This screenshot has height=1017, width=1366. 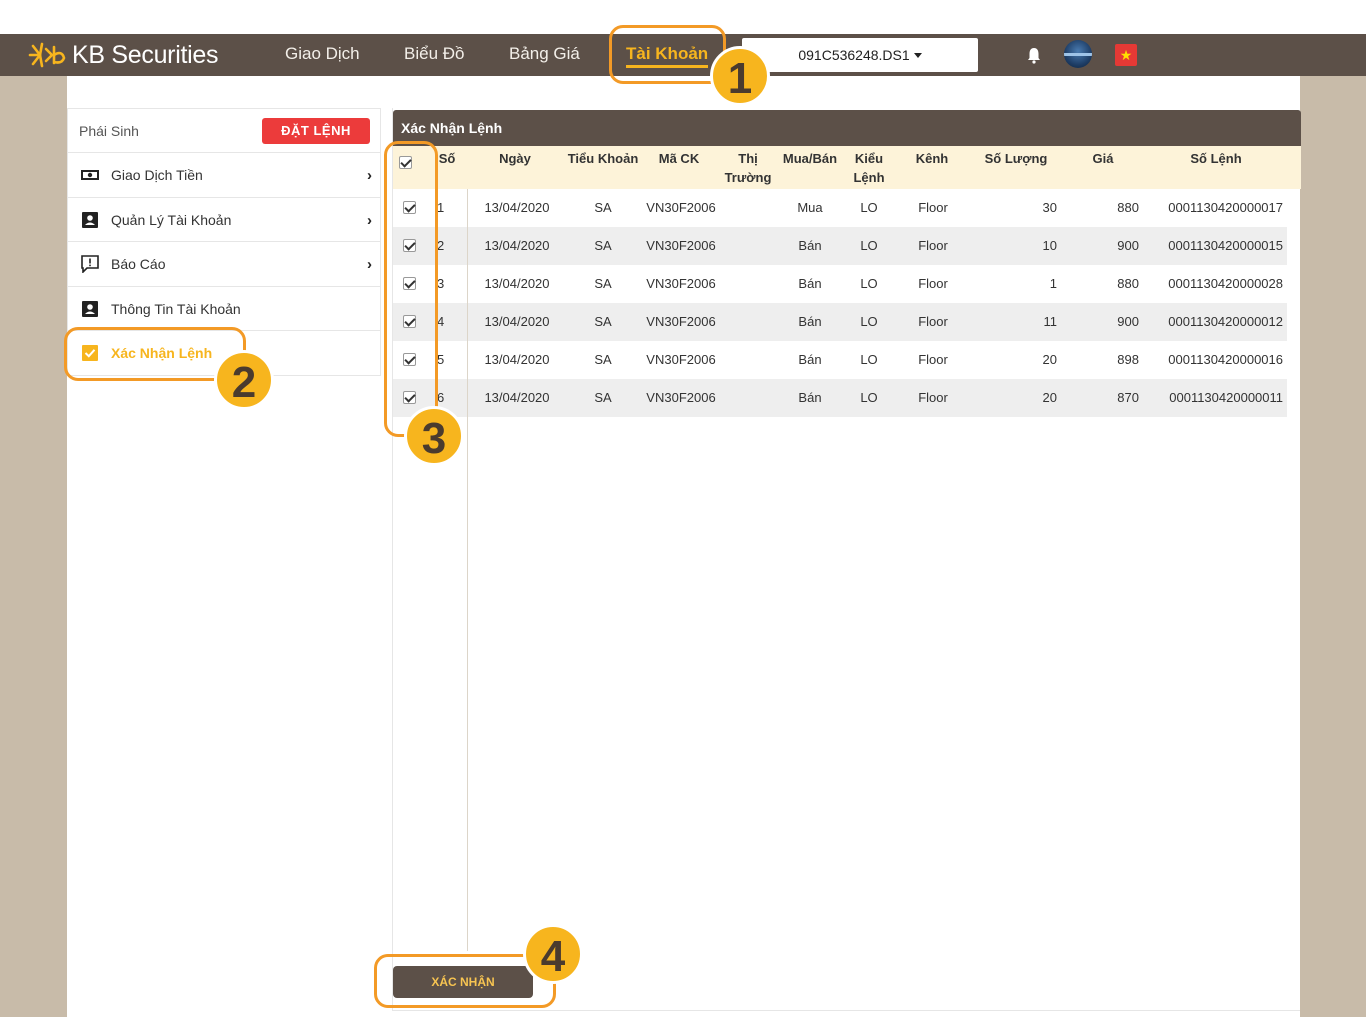 I want to click on col-header-so-lenh: Số Lệnh, so click(x=1216, y=158).